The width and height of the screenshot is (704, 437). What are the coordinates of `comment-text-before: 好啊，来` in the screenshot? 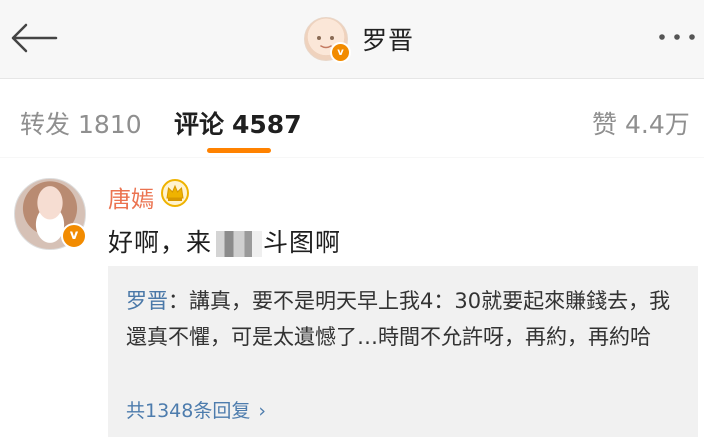 It's located at (160, 242).